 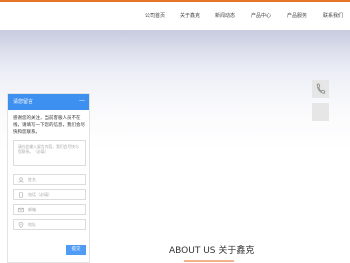 What do you see at coordinates (225, 16) in the screenshot?
I see `nav-item-news: 新闻动态` at bounding box center [225, 16].